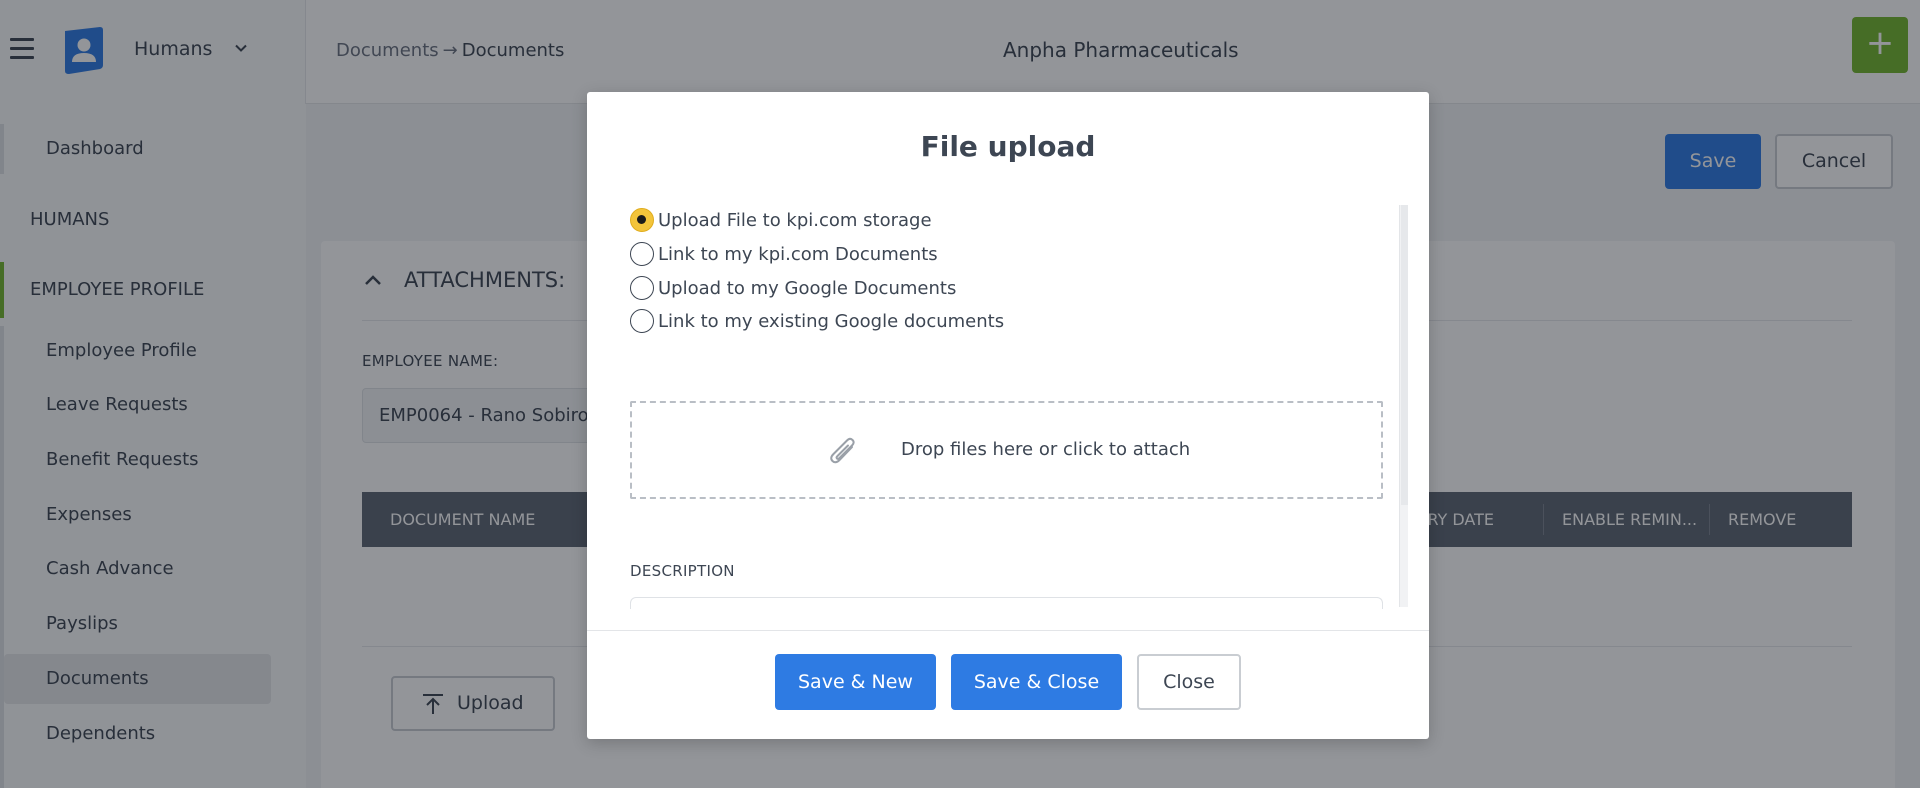  I want to click on radio-option-google-upload: Upload to my Google Documents, so click(793, 288).